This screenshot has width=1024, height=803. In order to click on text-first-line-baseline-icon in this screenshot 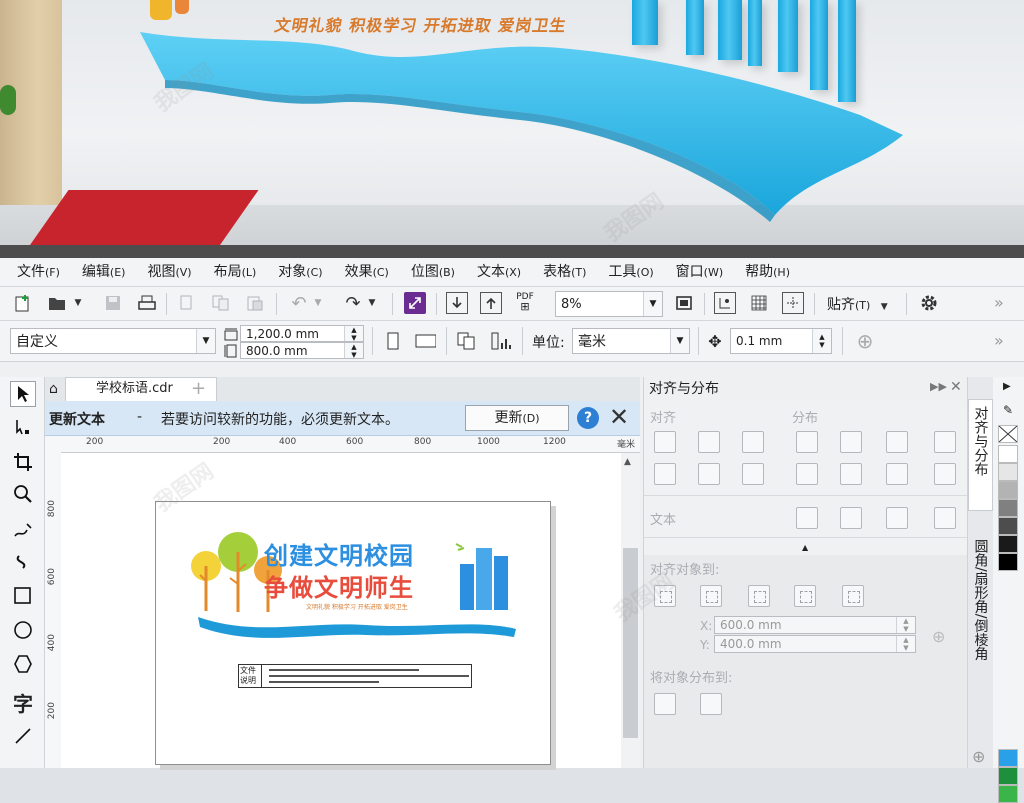, I will do `click(807, 518)`.